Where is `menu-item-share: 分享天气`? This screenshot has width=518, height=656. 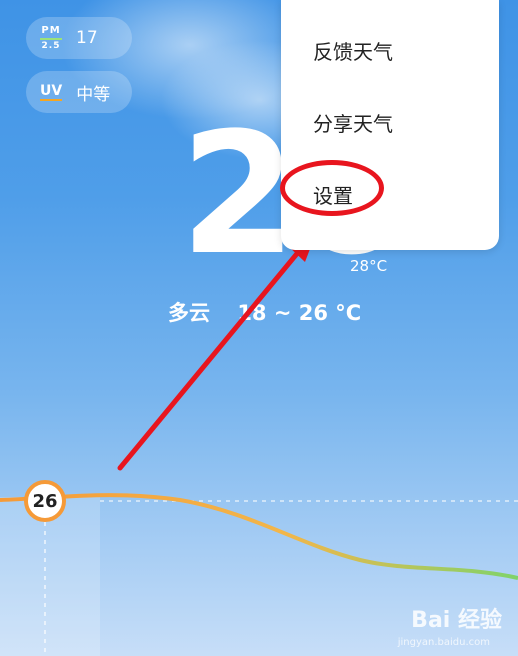
menu-item-share: 分享天气 is located at coordinates (353, 122).